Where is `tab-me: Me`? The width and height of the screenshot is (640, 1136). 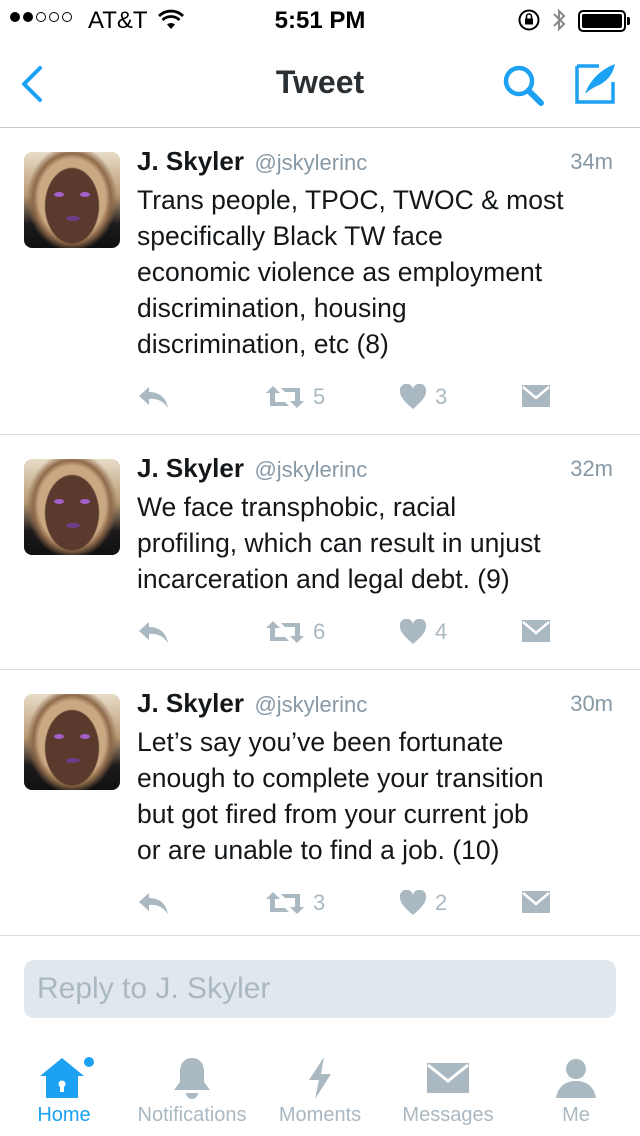
tab-me: Me is located at coordinates (576, 1088).